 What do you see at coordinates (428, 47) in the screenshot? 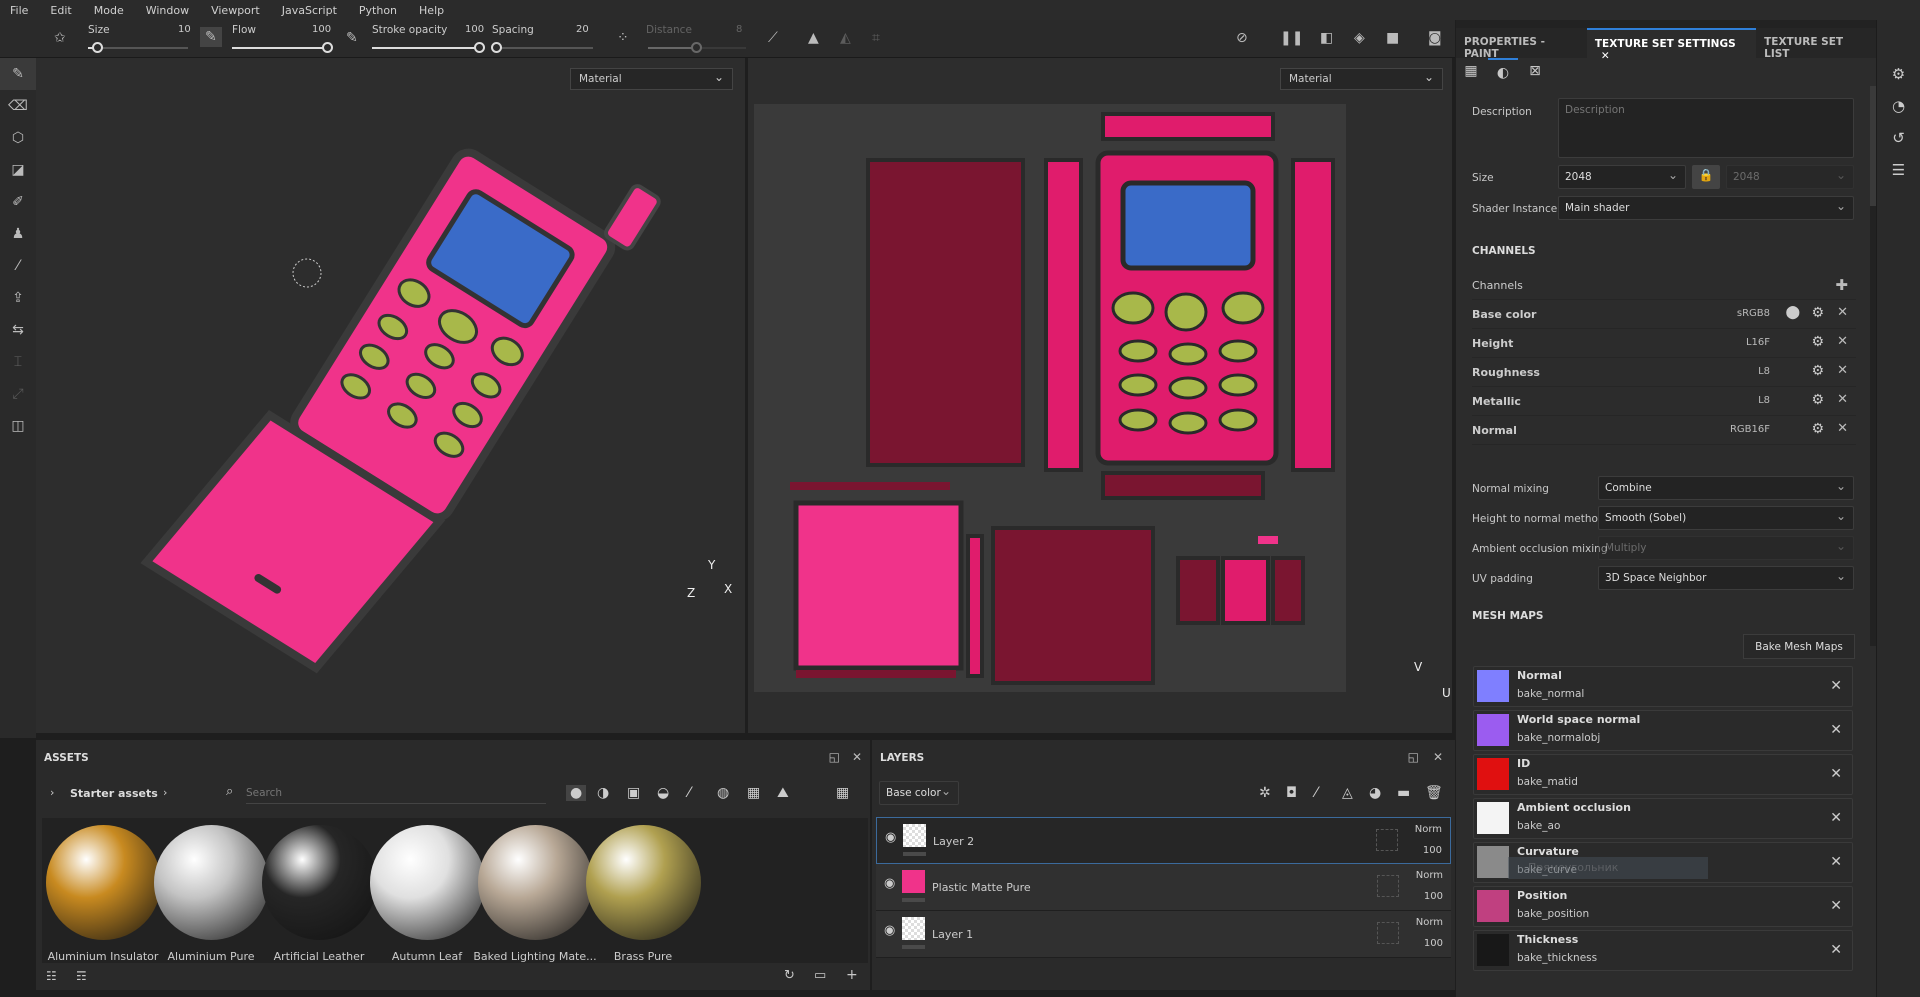
I see `stroke-opacity-slider` at bounding box center [428, 47].